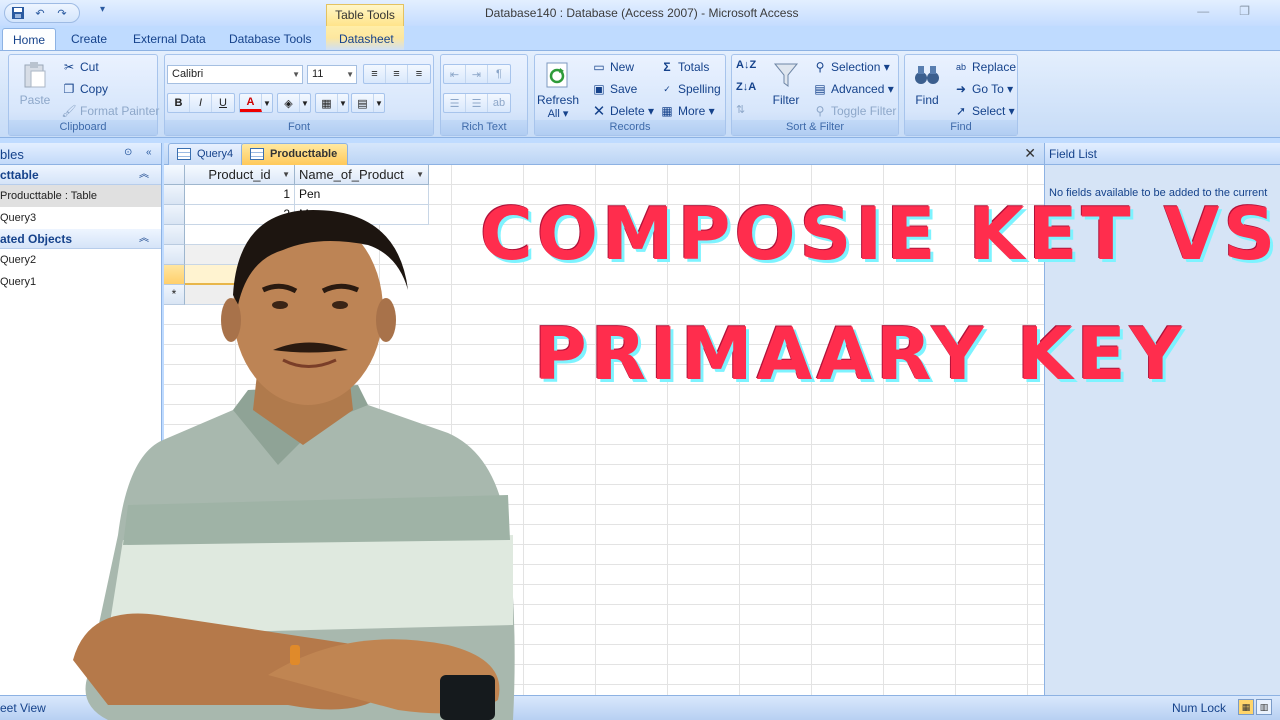 The image size is (1280, 720). I want to click on paragraph-direction-icon: ¶, so click(499, 74).